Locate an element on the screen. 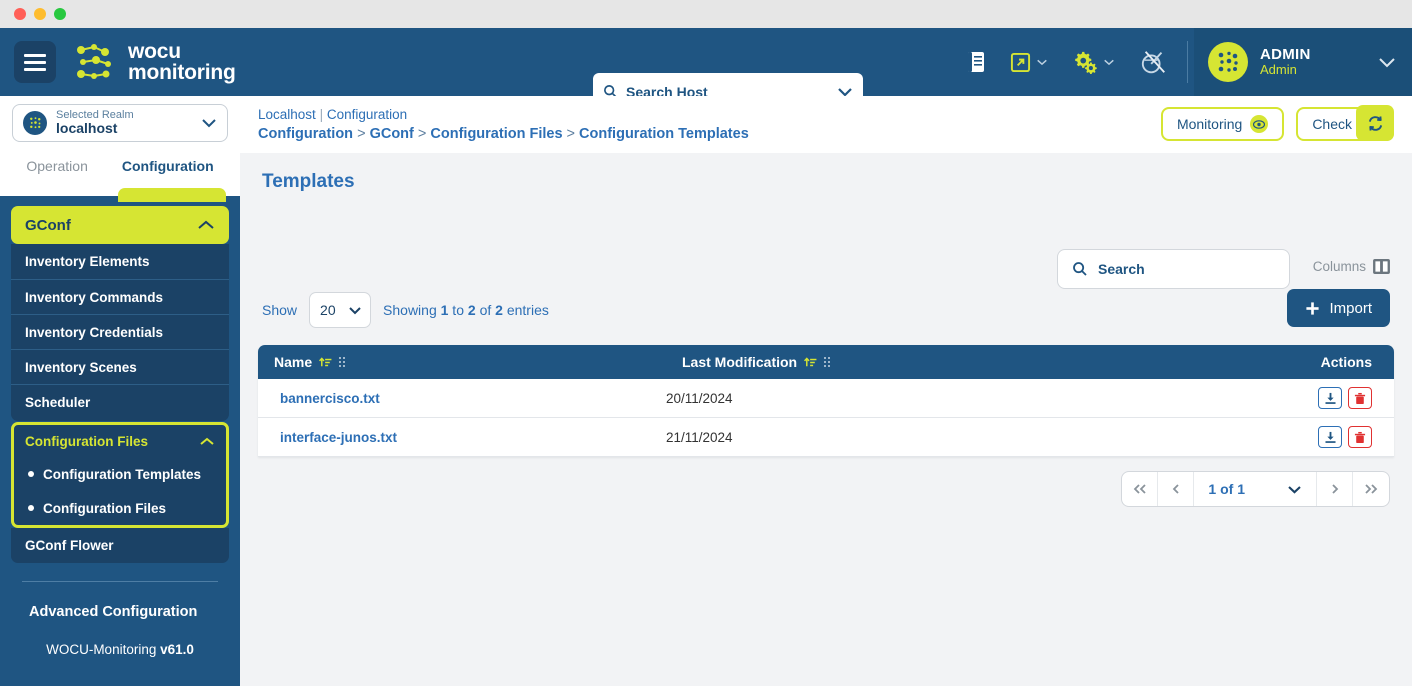  realm-icon is located at coordinates (35, 123).